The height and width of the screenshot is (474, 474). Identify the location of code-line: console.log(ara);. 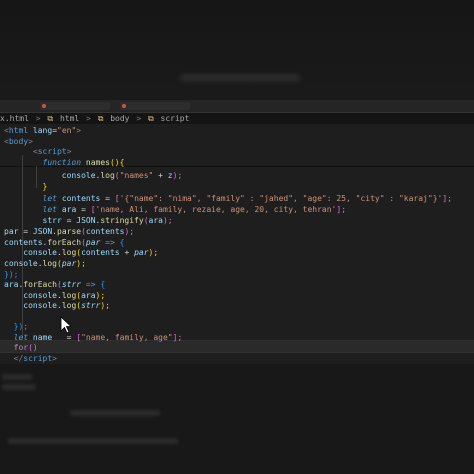
(54, 296).